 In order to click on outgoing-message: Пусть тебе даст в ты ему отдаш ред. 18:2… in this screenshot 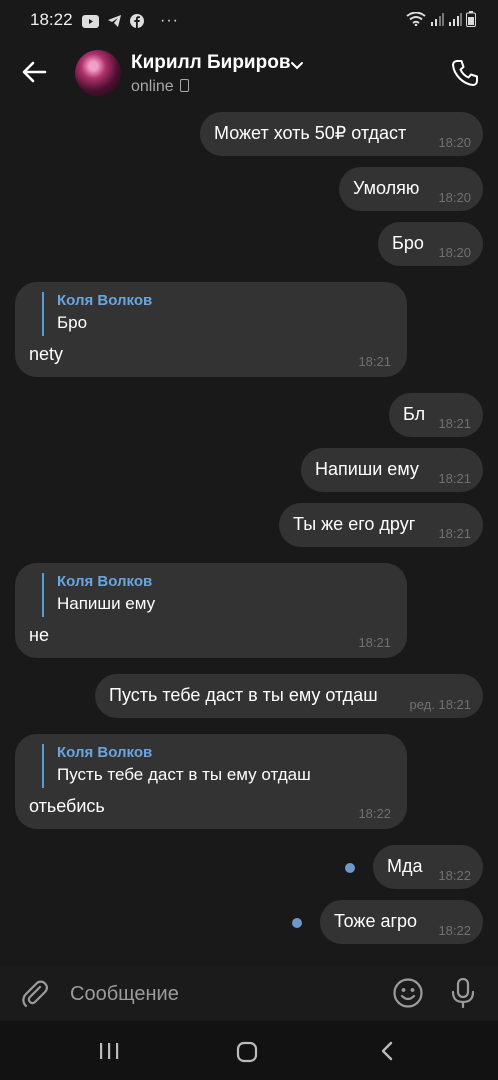, I will do `click(289, 696)`.